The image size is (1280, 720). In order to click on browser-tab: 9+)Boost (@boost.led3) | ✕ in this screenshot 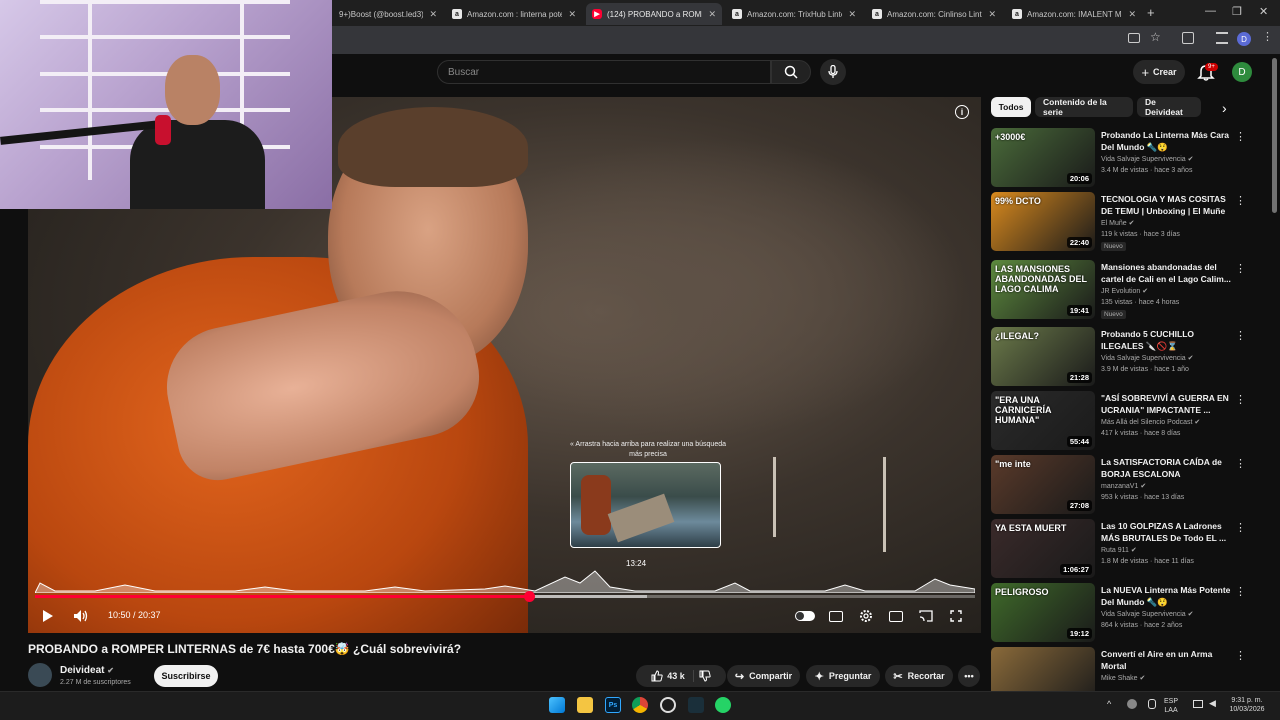, I will do `click(388, 14)`.